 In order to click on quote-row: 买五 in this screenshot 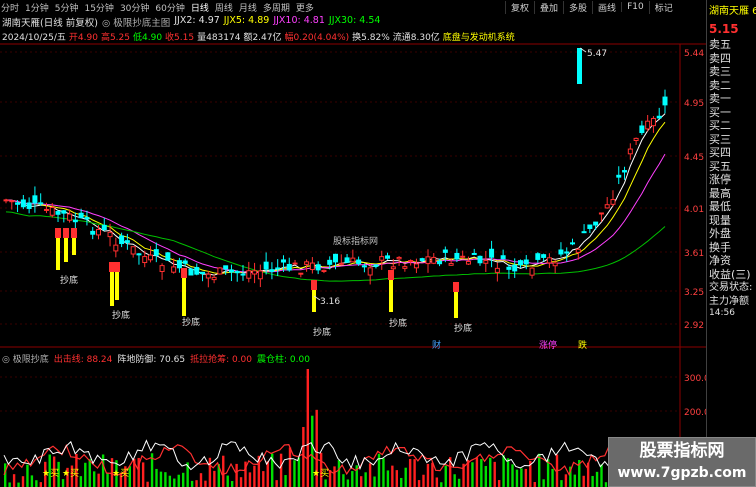, I will do `click(720, 166)`.